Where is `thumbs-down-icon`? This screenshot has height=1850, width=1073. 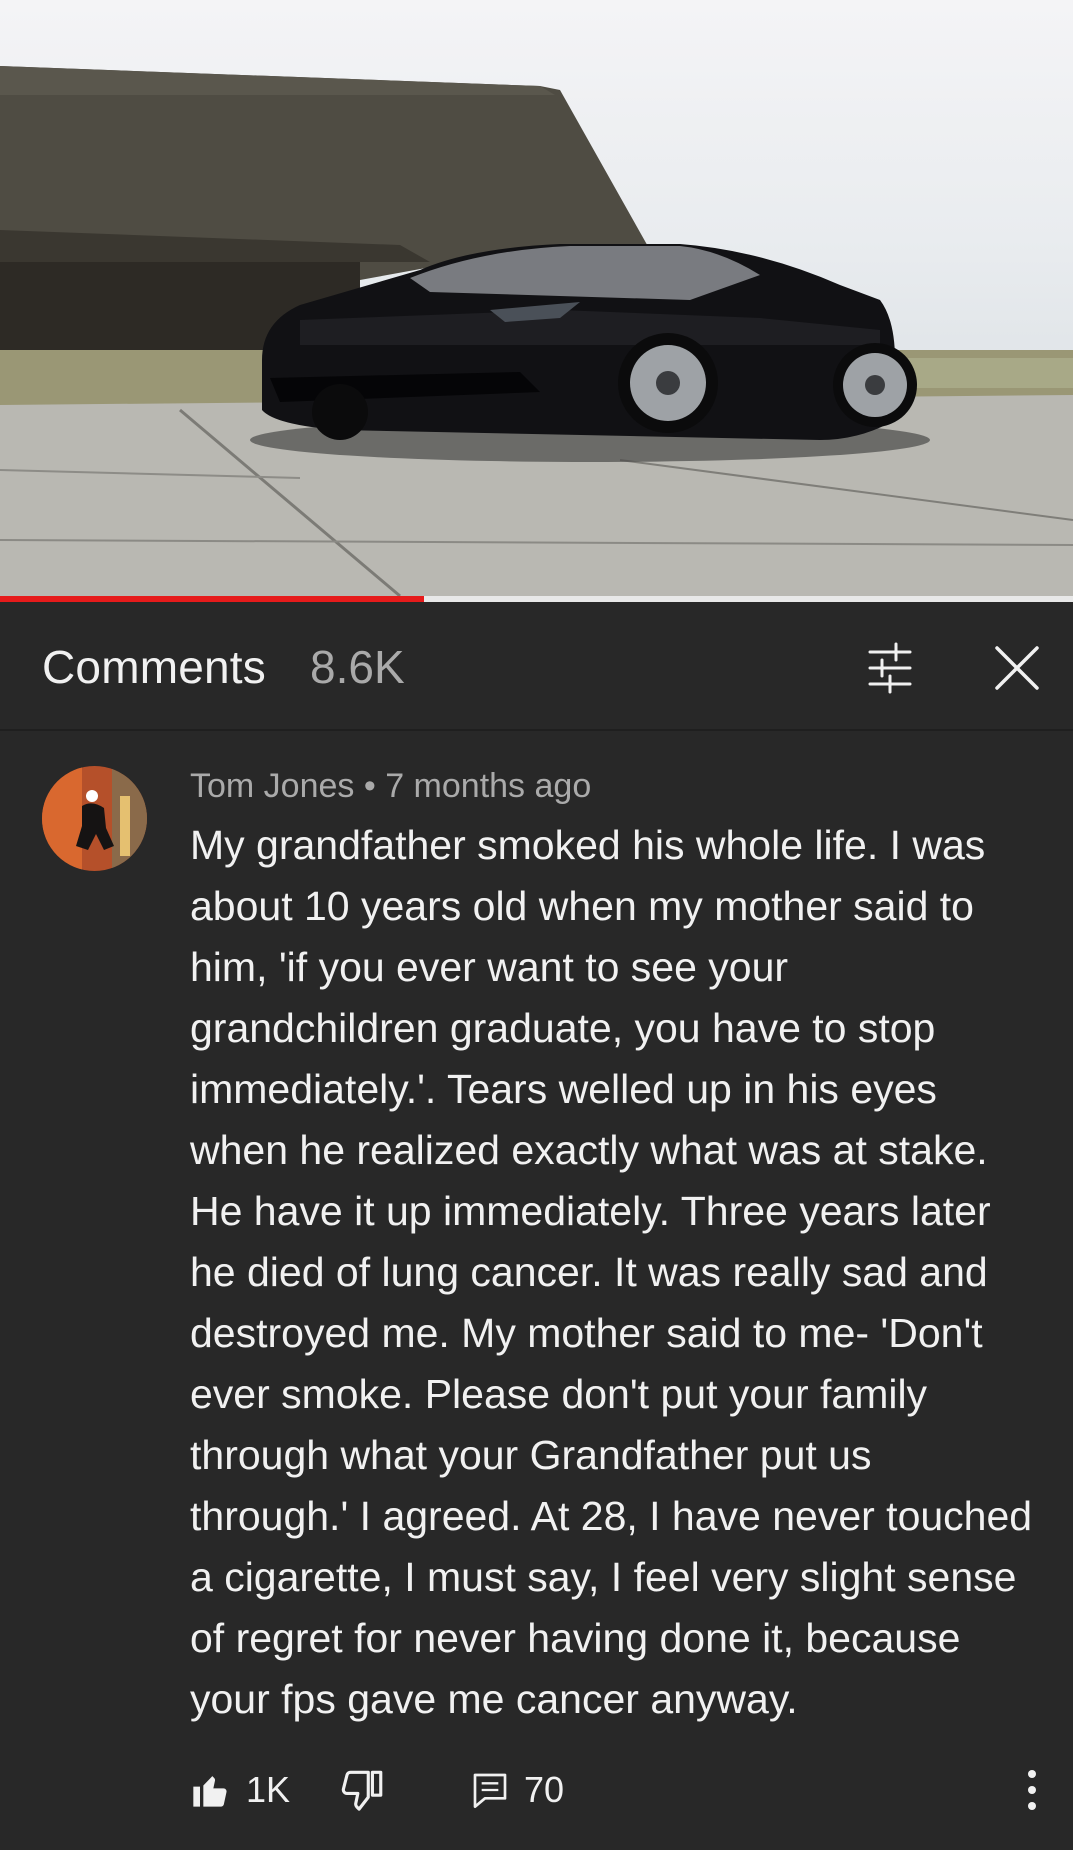
thumbs-down-icon is located at coordinates (362, 1790).